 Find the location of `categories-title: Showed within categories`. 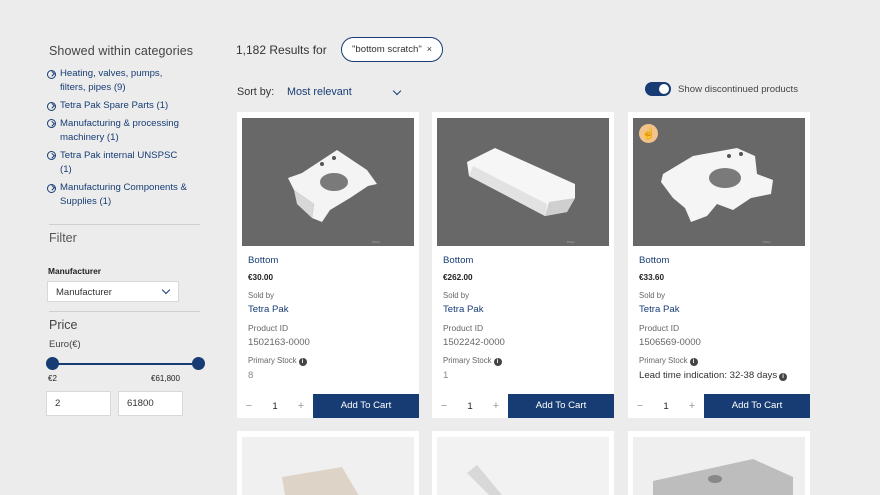

categories-title: Showed within categories is located at coordinates (121, 51).